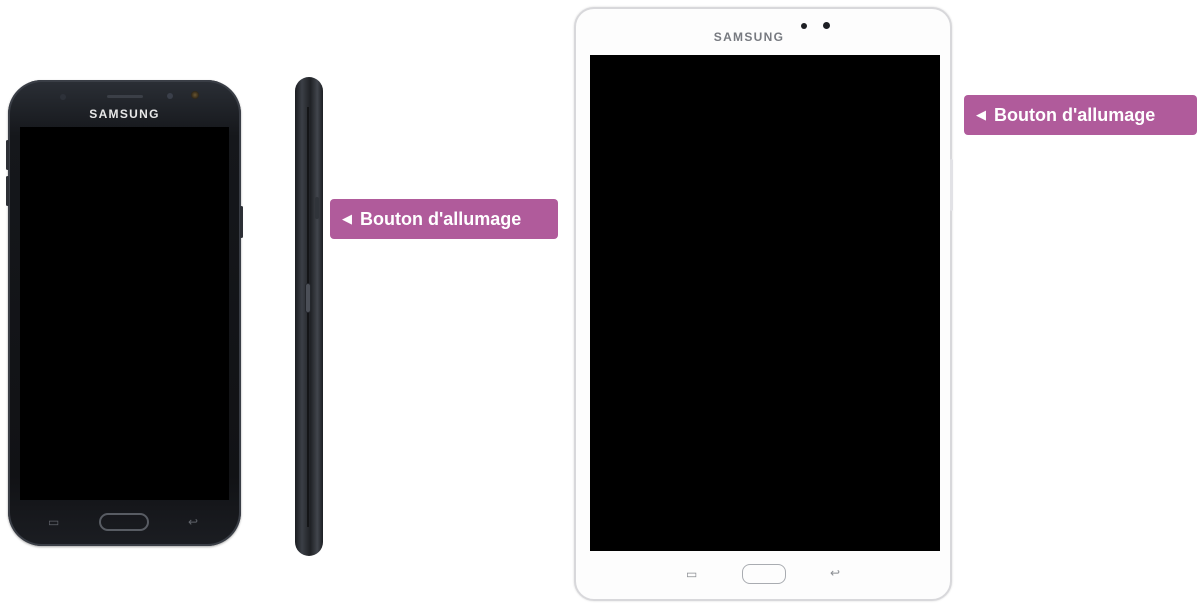  What do you see at coordinates (317, 208) in the screenshot?
I see `side-key` at bounding box center [317, 208].